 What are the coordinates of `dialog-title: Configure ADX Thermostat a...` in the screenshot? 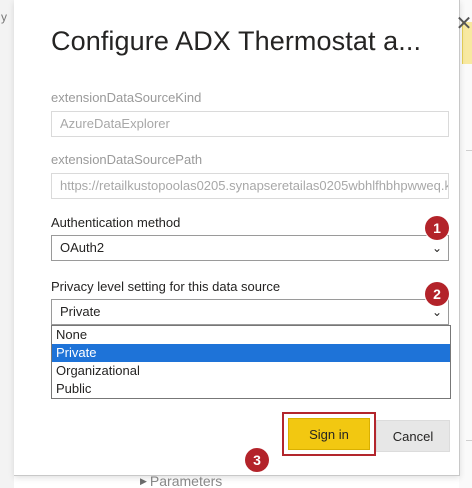 It's located at (236, 41).